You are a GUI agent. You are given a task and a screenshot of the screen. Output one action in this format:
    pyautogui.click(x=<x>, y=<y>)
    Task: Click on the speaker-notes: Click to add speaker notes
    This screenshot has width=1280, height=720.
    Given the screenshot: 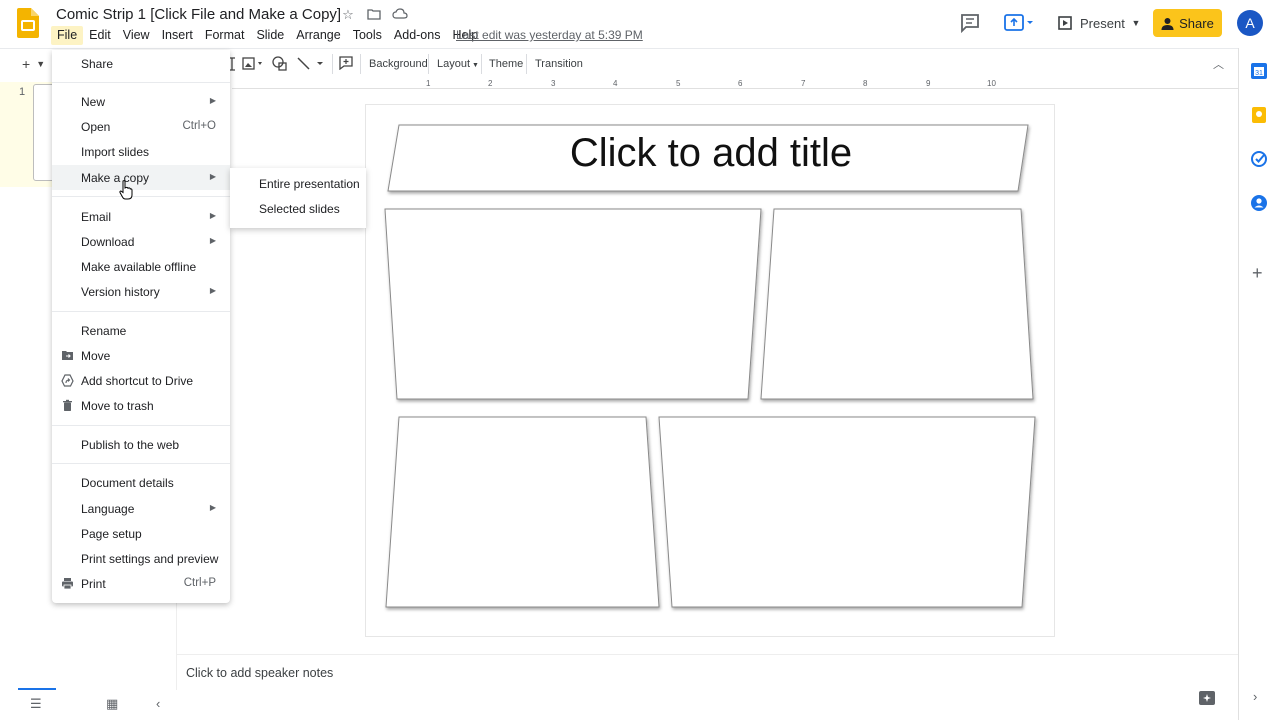 What is the action you would take?
    pyautogui.click(x=707, y=672)
    